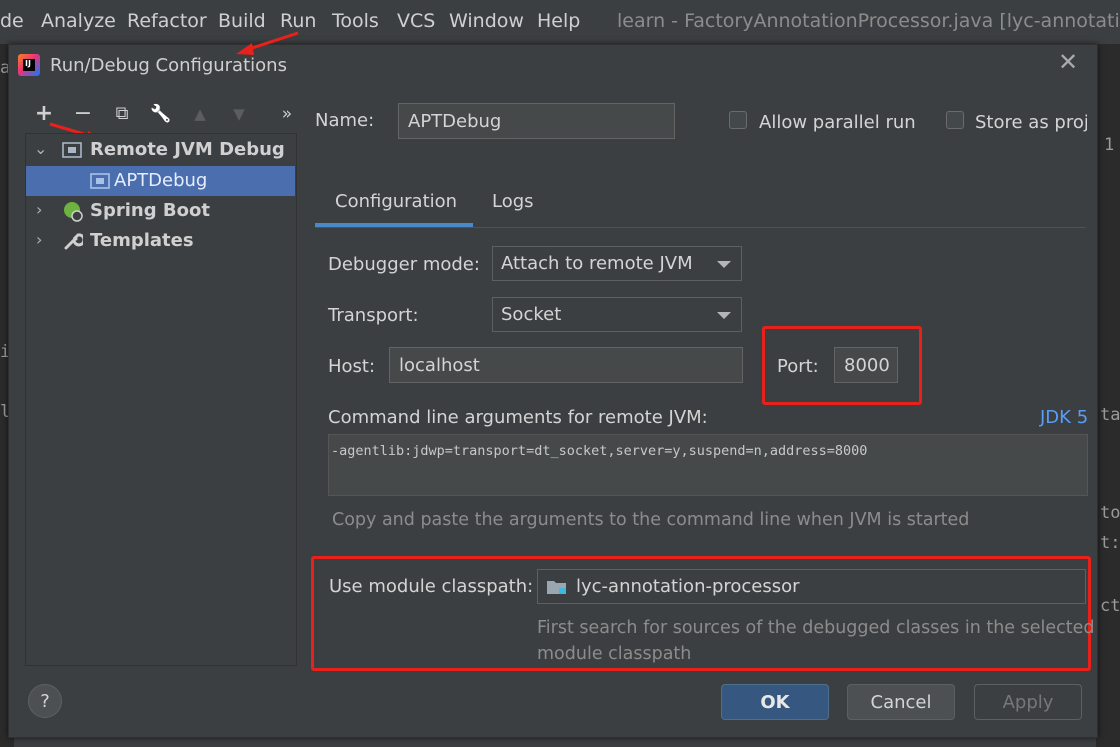 The height and width of the screenshot is (747, 1120). I want to click on host-input: localhost, so click(566, 365).